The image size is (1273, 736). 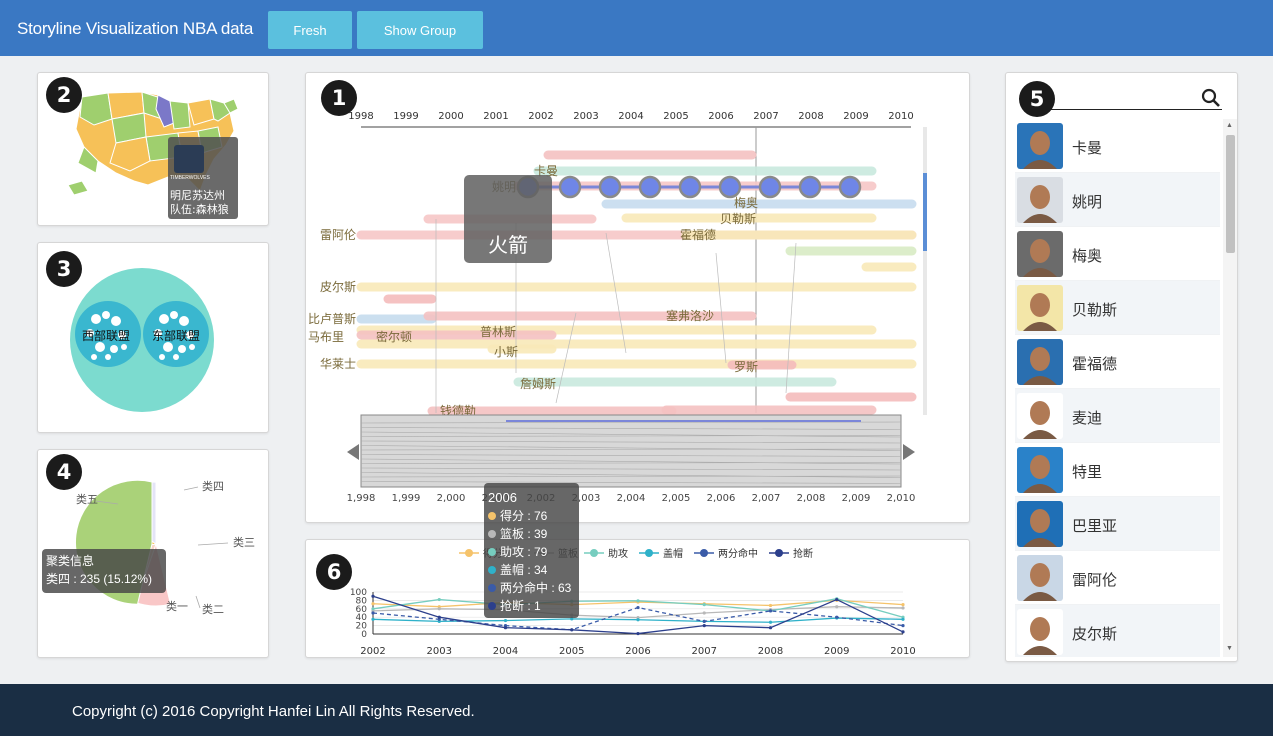 I want to click on player-list-scrollbar: ▲ ▼, so click(x=1230, y=388).